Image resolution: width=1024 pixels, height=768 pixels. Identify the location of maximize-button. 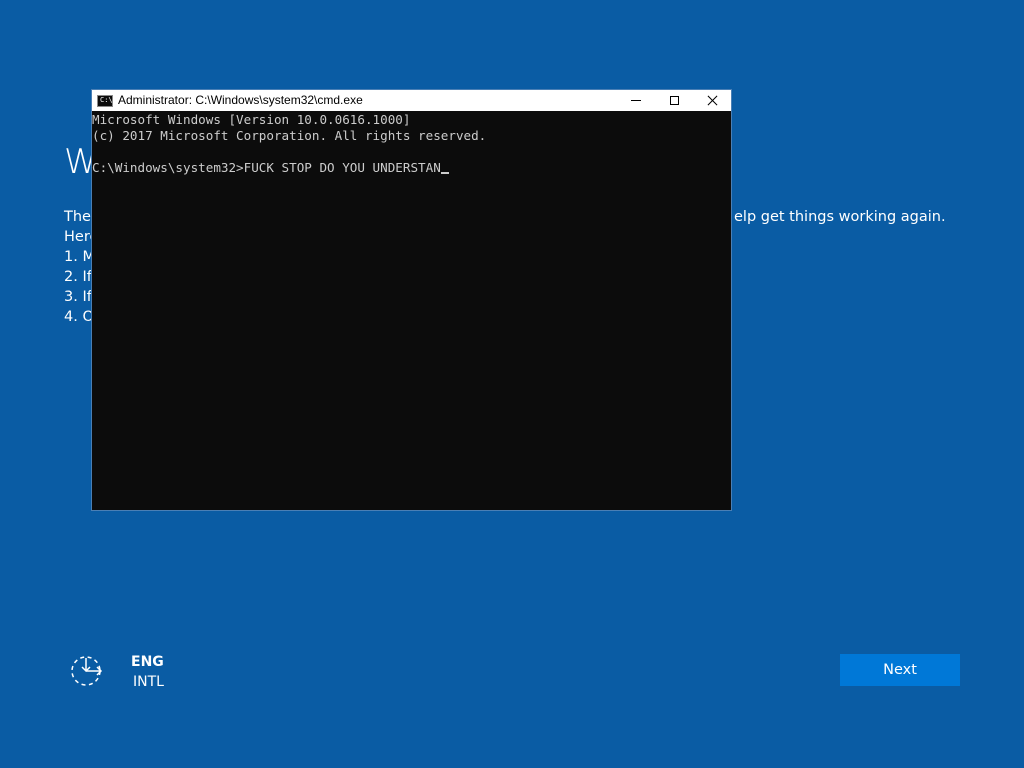
(674, 100).